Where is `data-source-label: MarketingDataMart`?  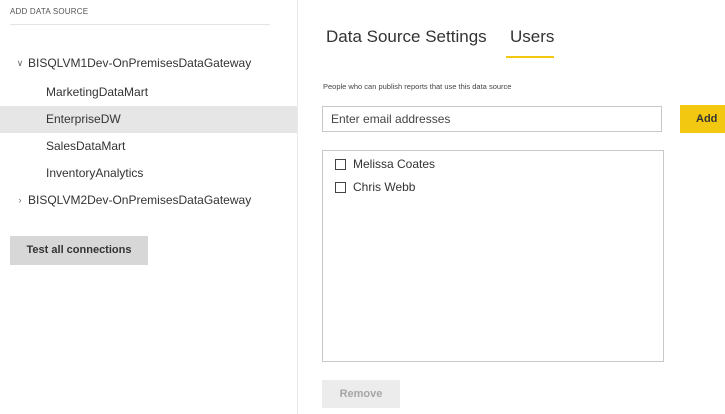 data-source-label: MarketingDataMart is located at coordinates (97, 92).